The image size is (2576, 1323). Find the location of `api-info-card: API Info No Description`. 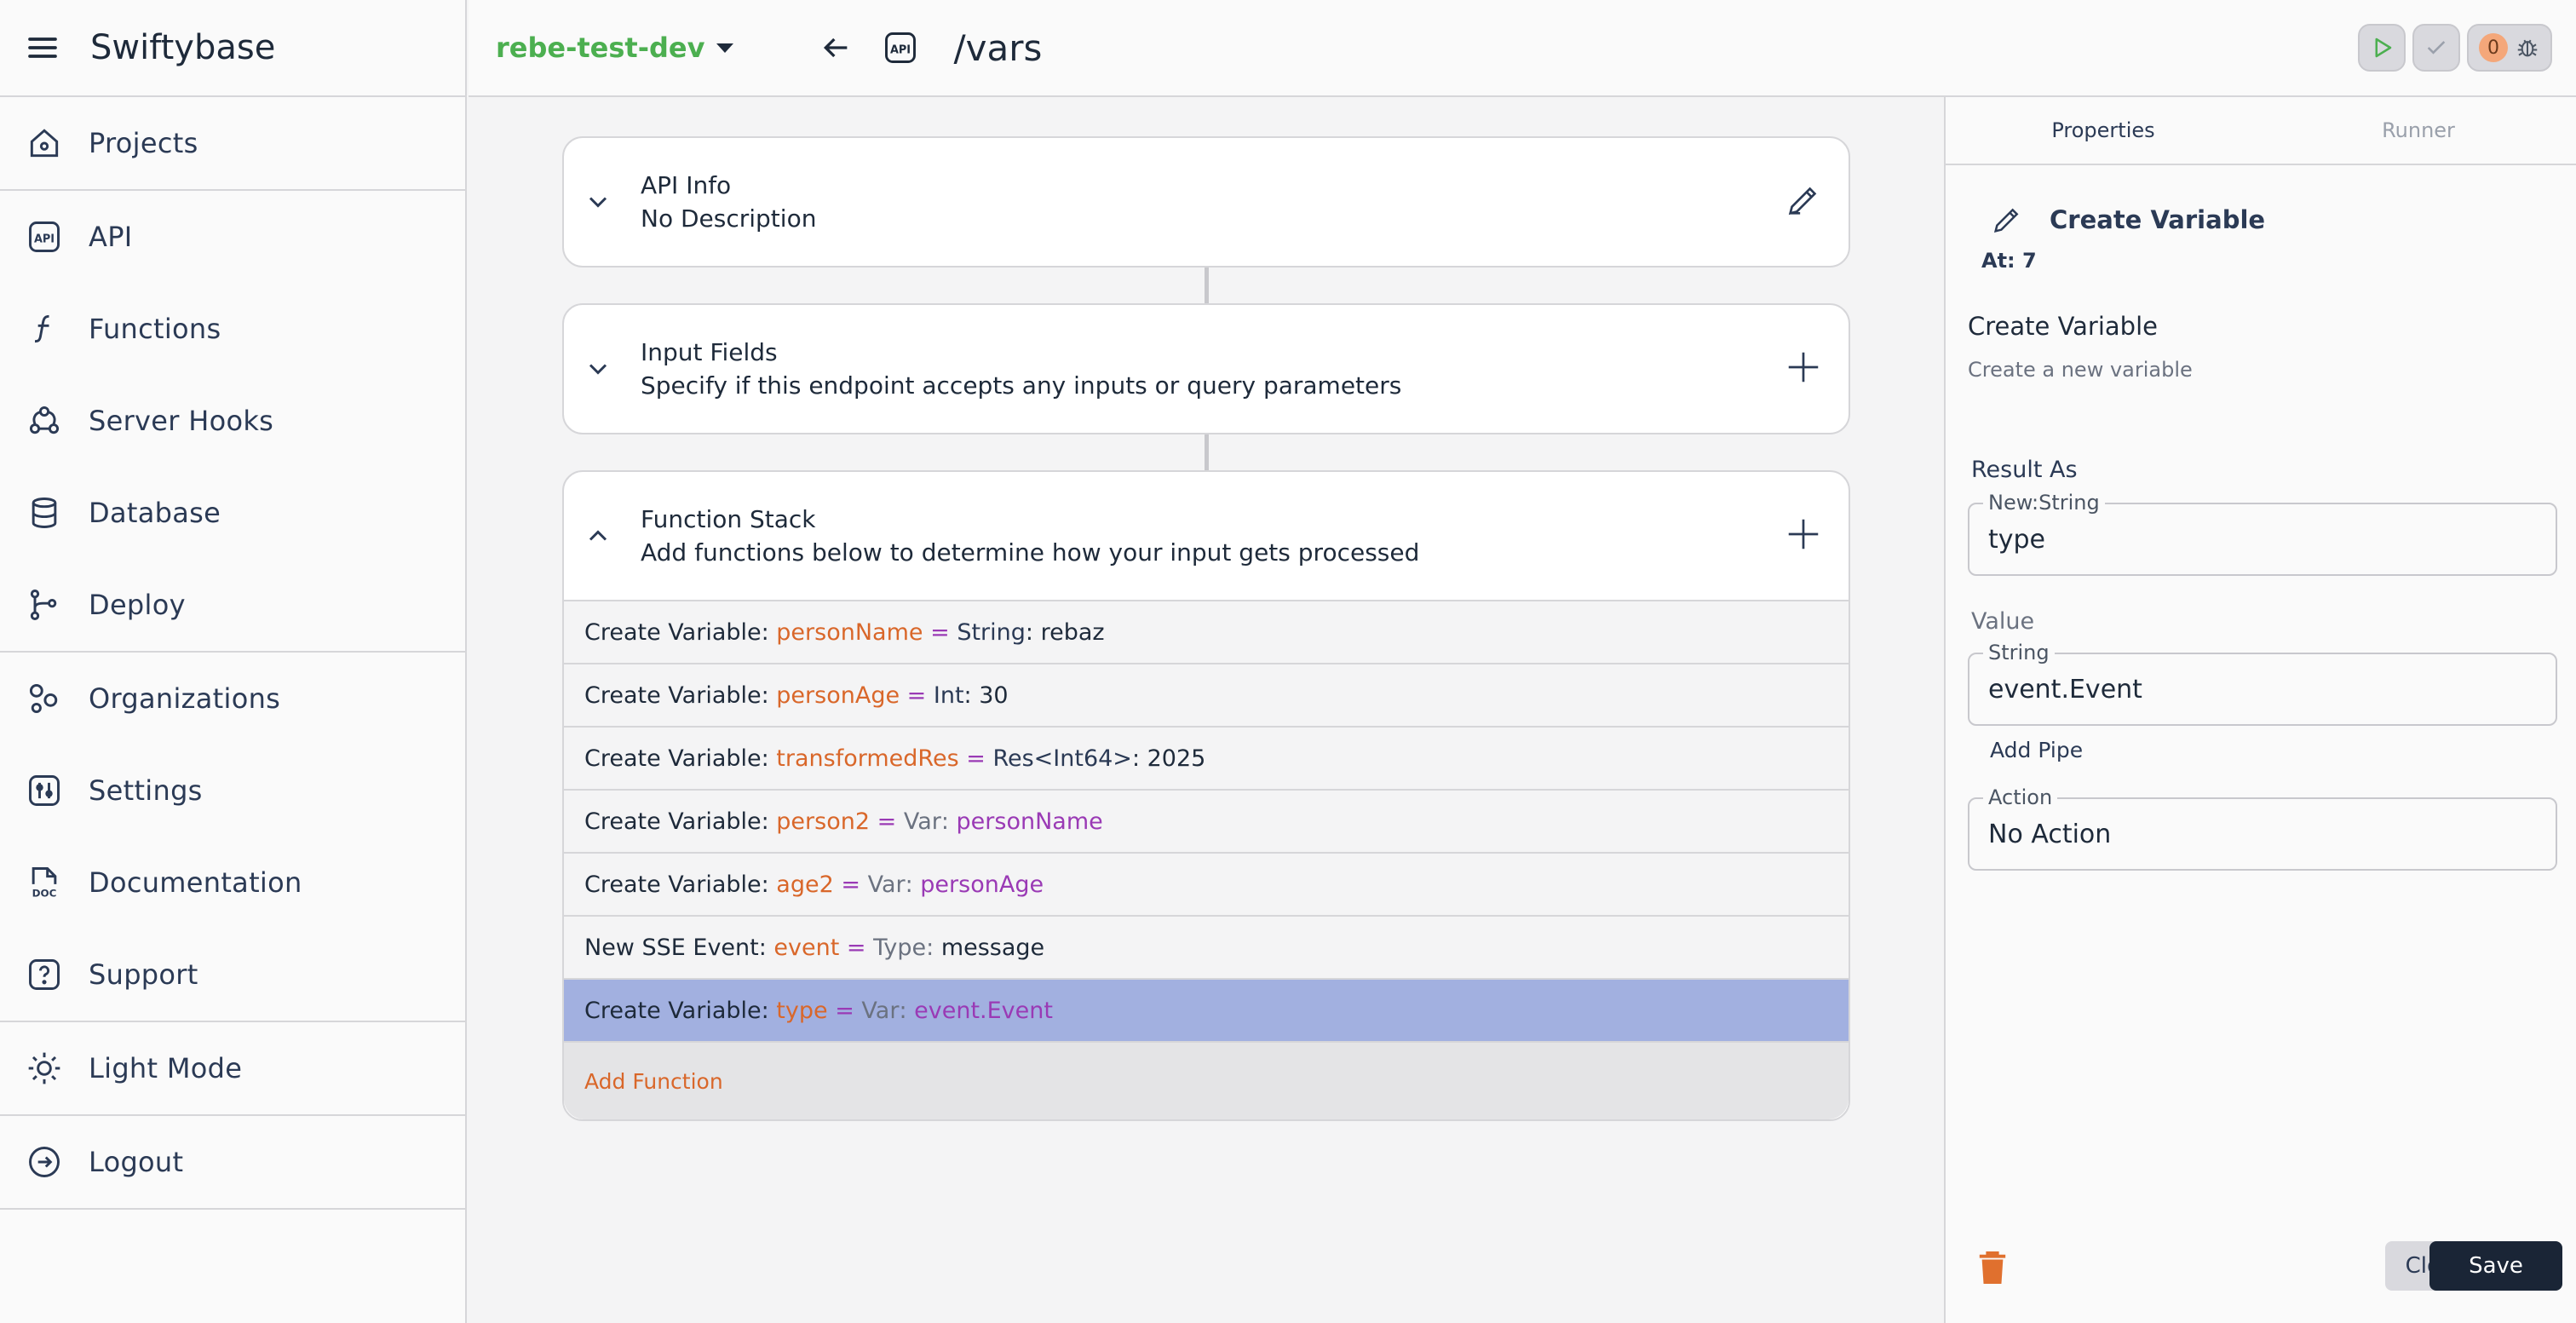

api-info-card: API Info No Description is located at coordinates (1206, 201).